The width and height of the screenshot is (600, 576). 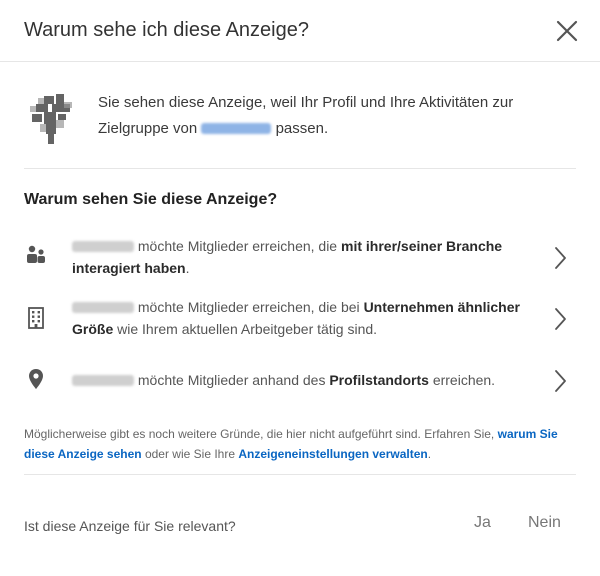 I want to click on advertiser-logo-icon, so click(x=51, y=119).